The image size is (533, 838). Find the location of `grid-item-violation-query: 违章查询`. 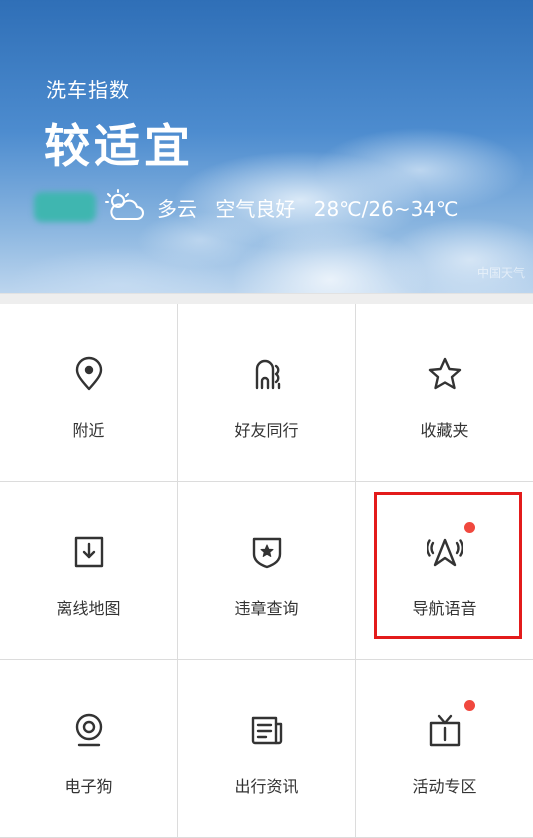

grid-item-violation-query: 违章查询 is located at coordinates (267, 571).